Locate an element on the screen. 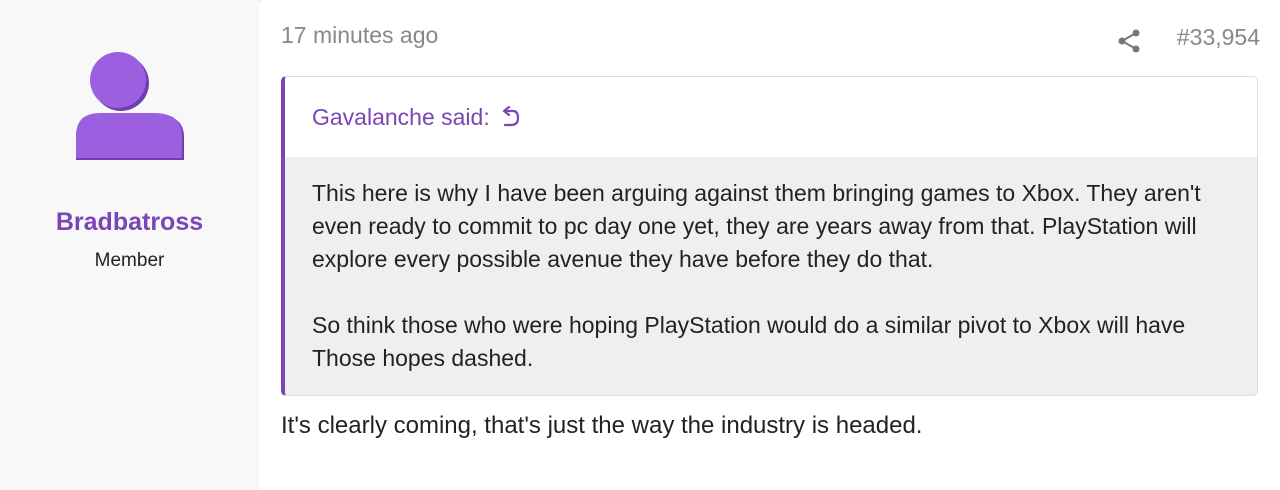 Image resolution: width=1280 pixels, height=490 pixels. username-link: Bradbatross is located at coordinates (129, 222).